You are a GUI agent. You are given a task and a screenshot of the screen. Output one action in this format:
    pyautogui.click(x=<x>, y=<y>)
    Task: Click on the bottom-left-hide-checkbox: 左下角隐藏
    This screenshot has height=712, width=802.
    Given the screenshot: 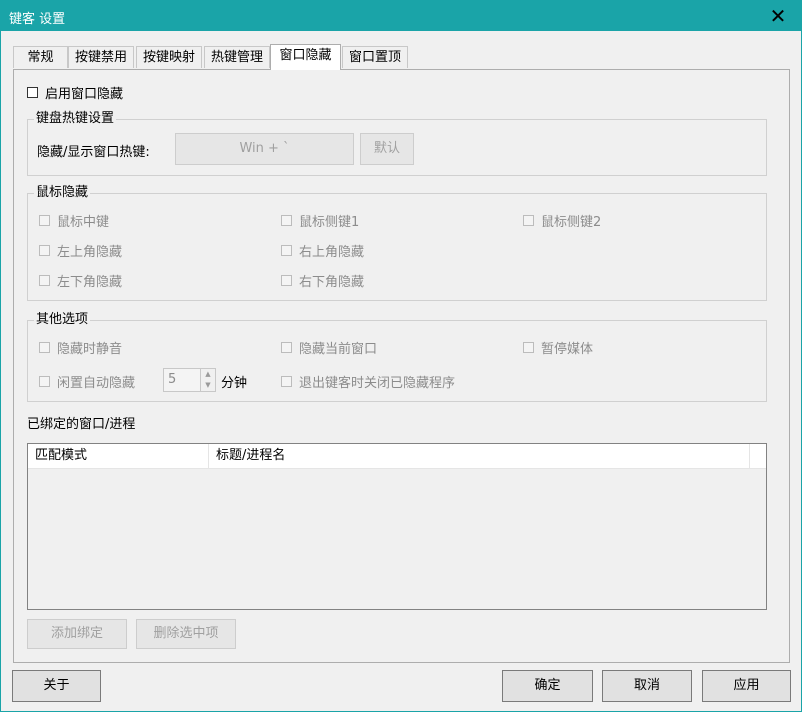 What is the action you would take?
    pyautogui.click(x=80, y=280)
    